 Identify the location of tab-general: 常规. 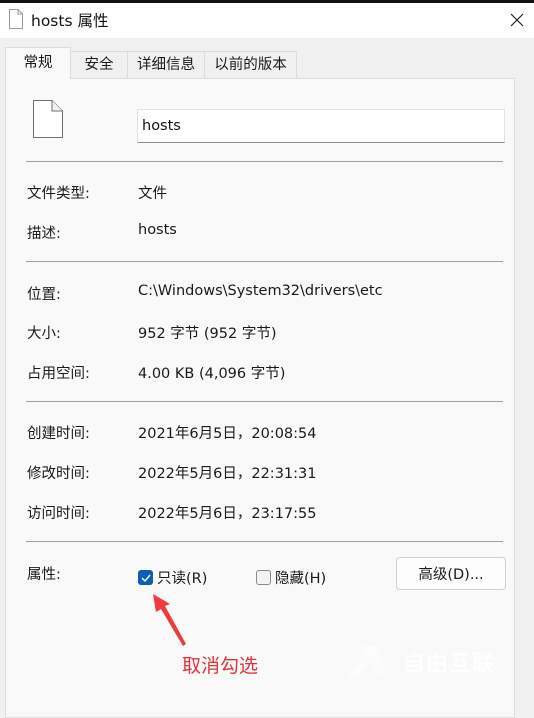
(38, 63).